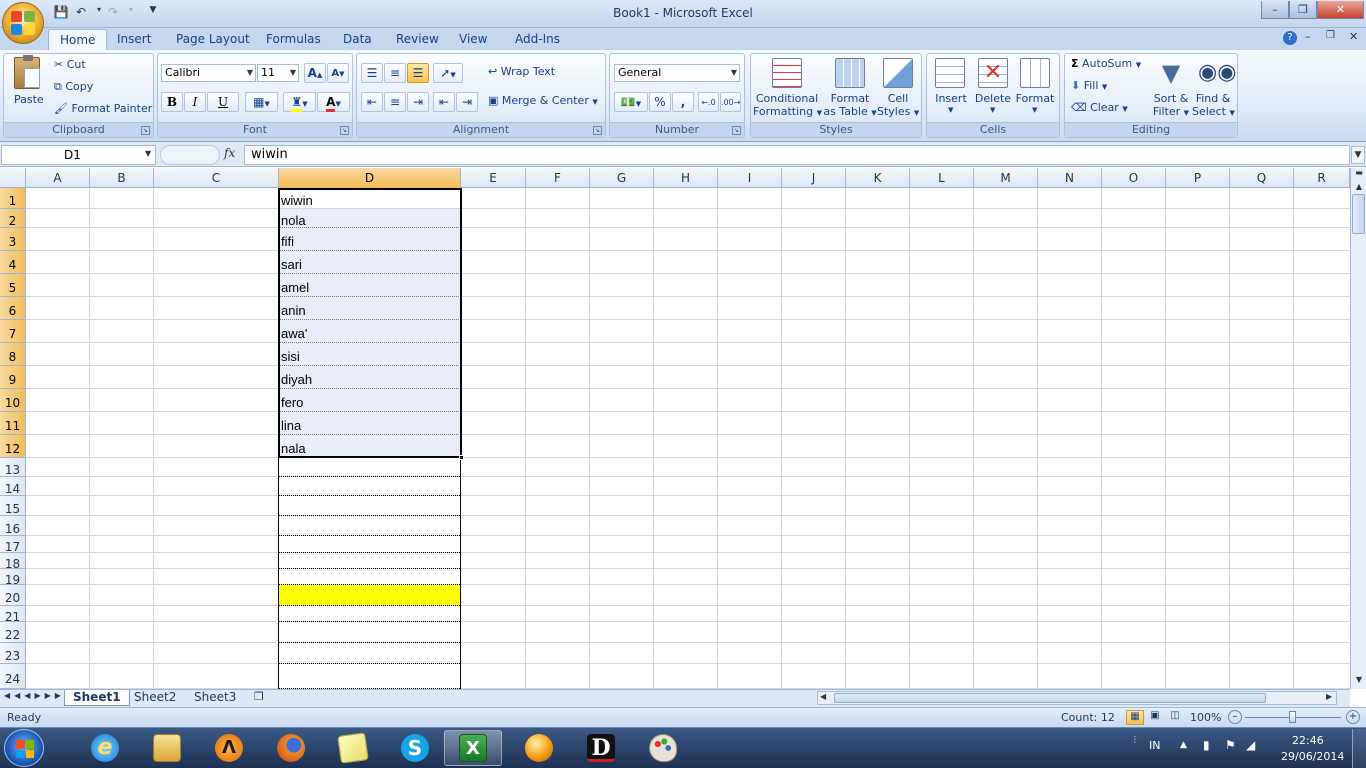  I want to click on row-header-6: 6, so click(13, 308).